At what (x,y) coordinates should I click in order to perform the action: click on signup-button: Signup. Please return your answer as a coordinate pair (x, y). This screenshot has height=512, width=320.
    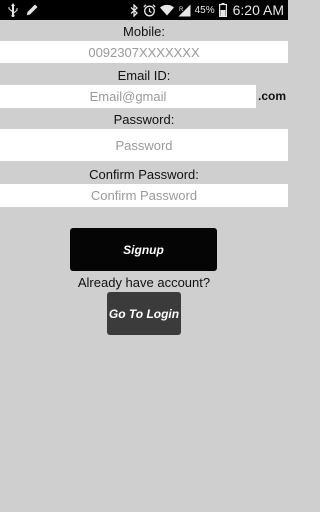
    Looking at the image, I should click on (143, 249).